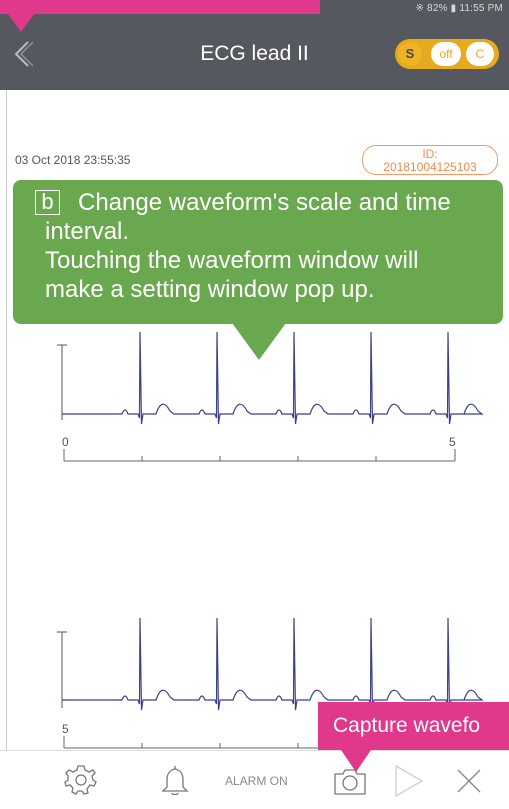 The height and width of the screenshot is (809, 509). What do you see at coordinates (65, 442) in the screenshot?
I see `waveform1-axis-start: 0` at bounding box center [65, 442].